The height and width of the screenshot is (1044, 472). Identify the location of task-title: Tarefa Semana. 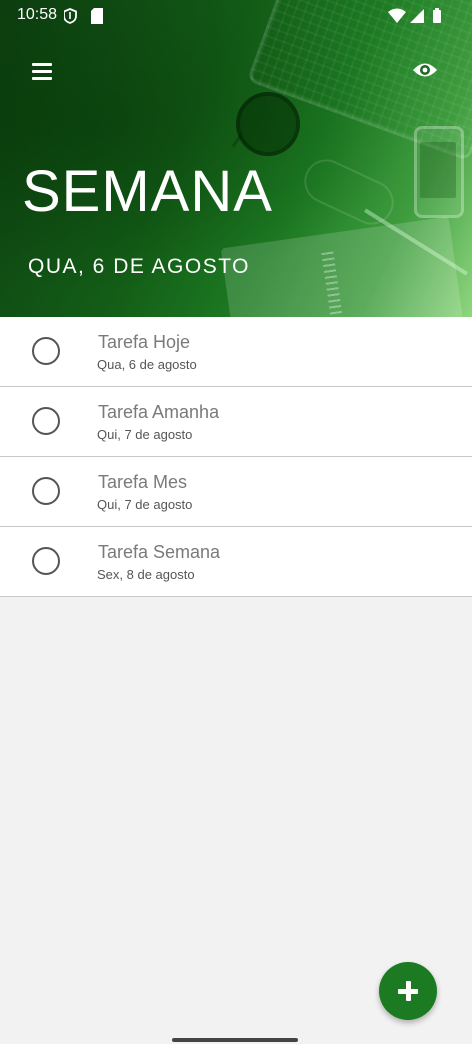
(159, 552).